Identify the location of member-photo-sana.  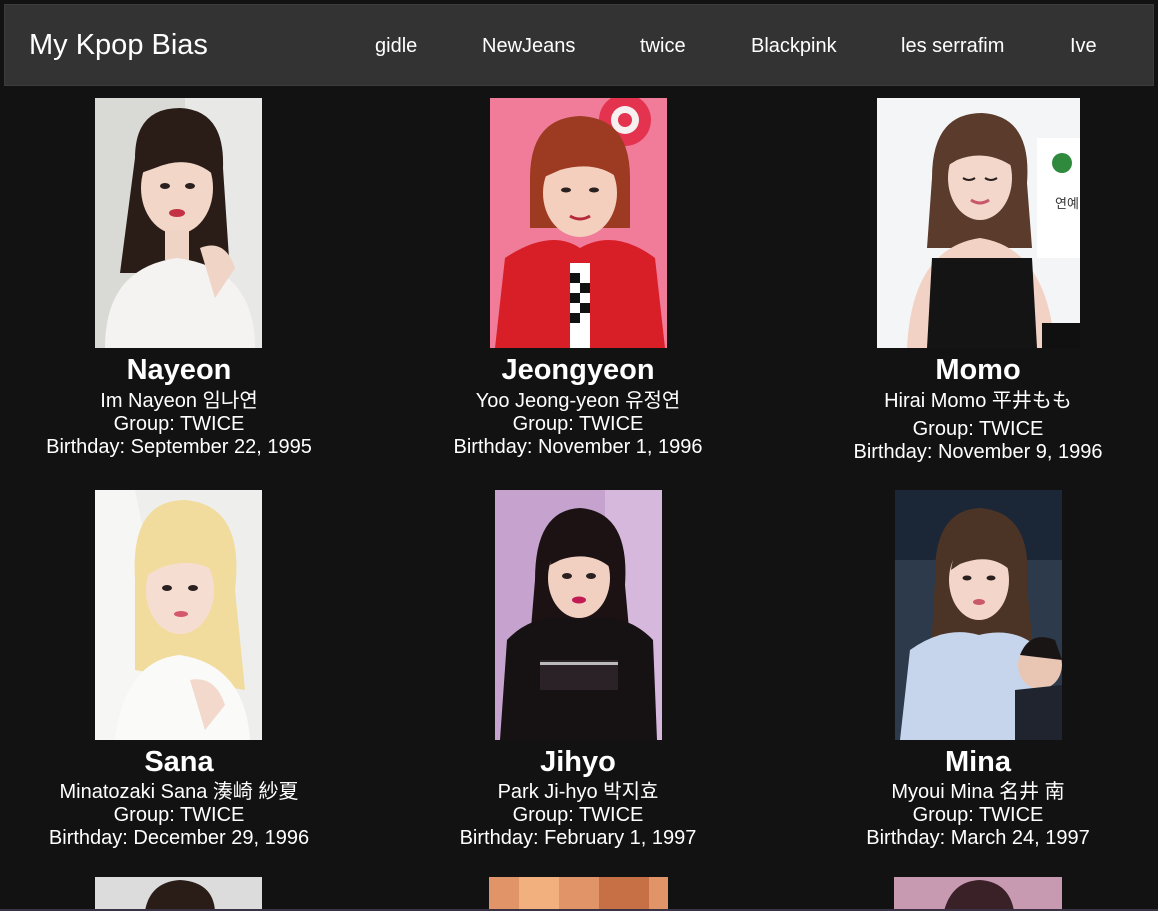
(178, 615).